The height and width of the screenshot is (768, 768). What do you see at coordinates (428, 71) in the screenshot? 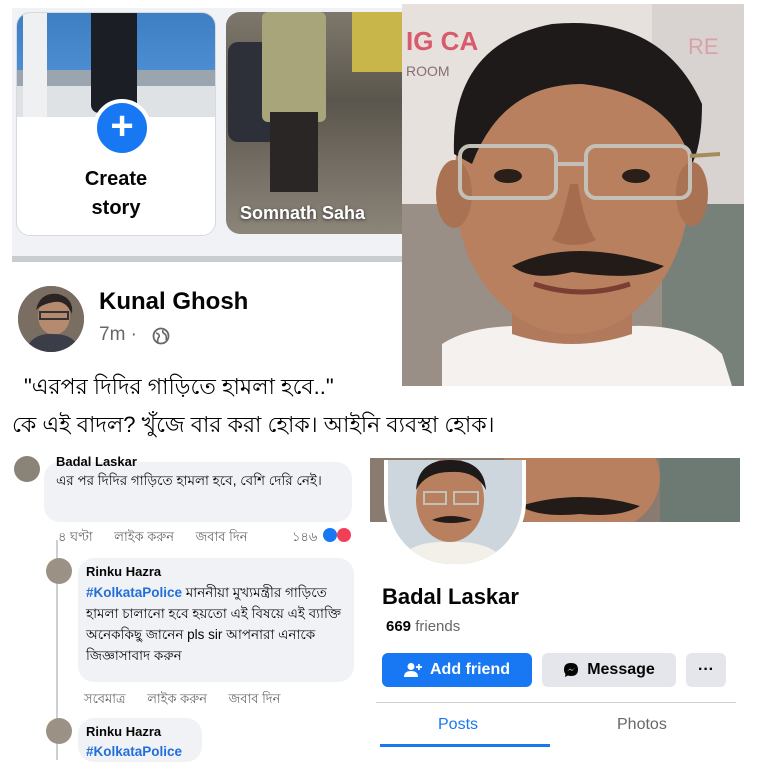
I see `sign-text-2: ROOM` at bounding box center [428, 71].